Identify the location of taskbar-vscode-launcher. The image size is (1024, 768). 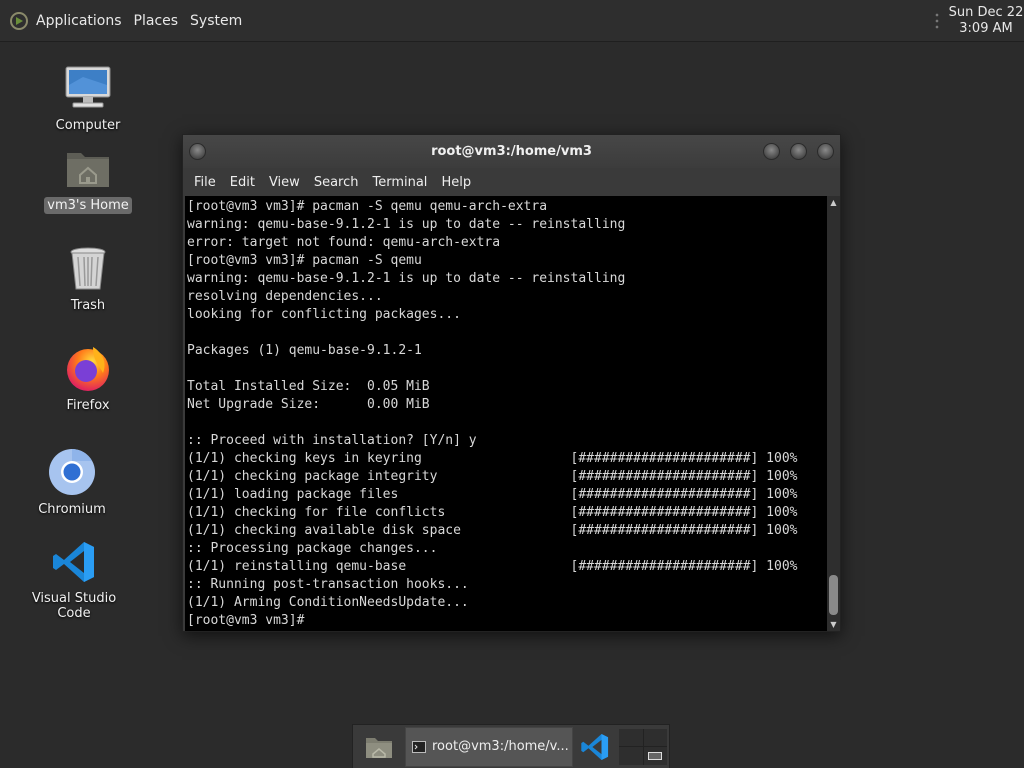
(595, 746).